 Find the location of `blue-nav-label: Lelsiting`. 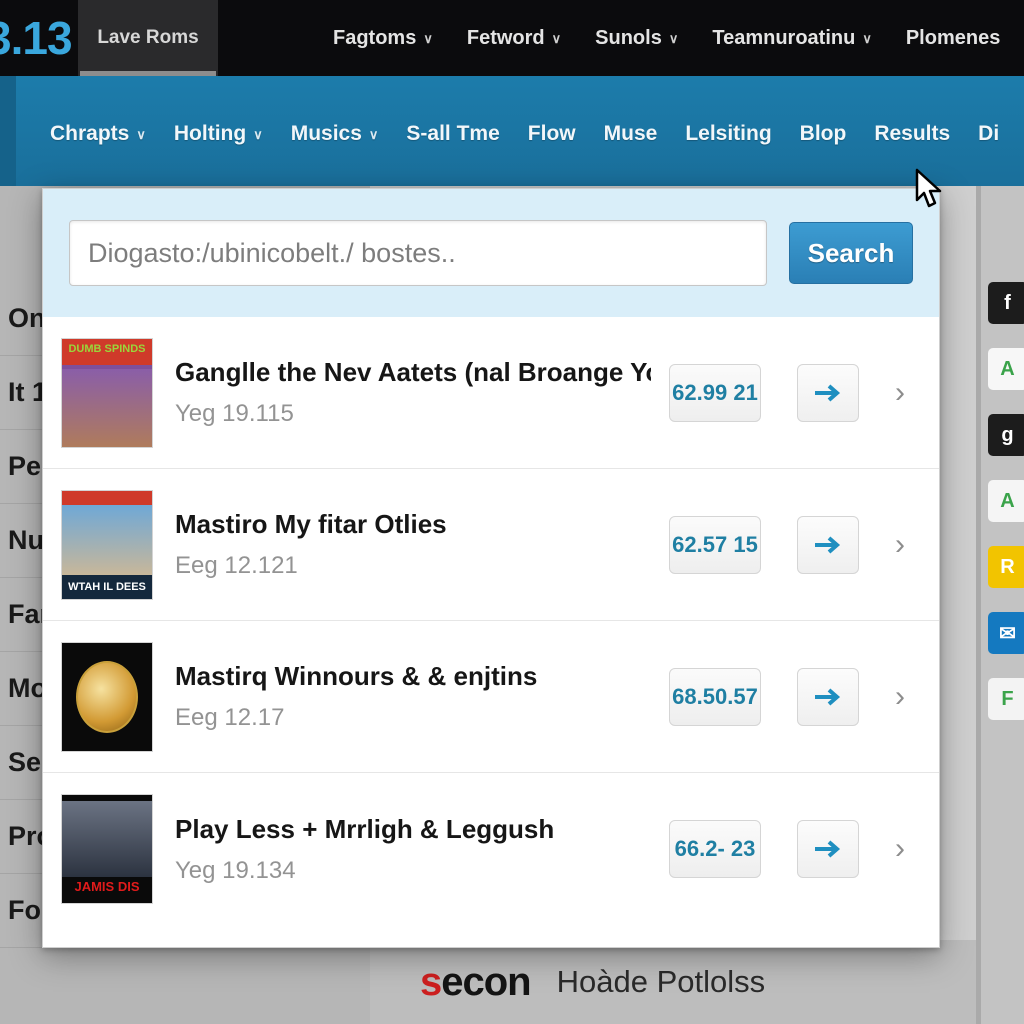

blue-nav-label: Lelsiting is located at coordinates (728, 133).